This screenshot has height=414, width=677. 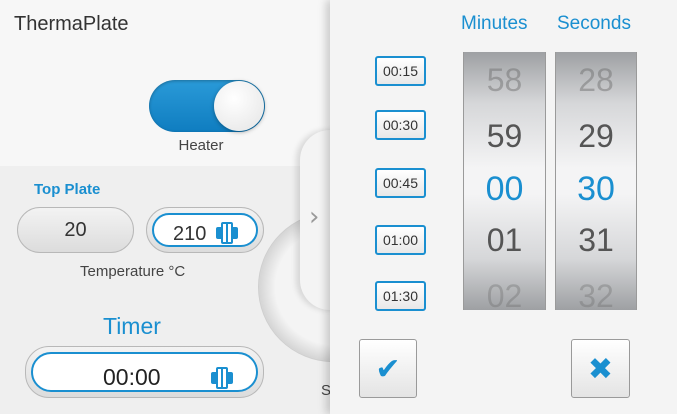 I want to click on set-temperature-field: 210, so click(x=205, y=230).